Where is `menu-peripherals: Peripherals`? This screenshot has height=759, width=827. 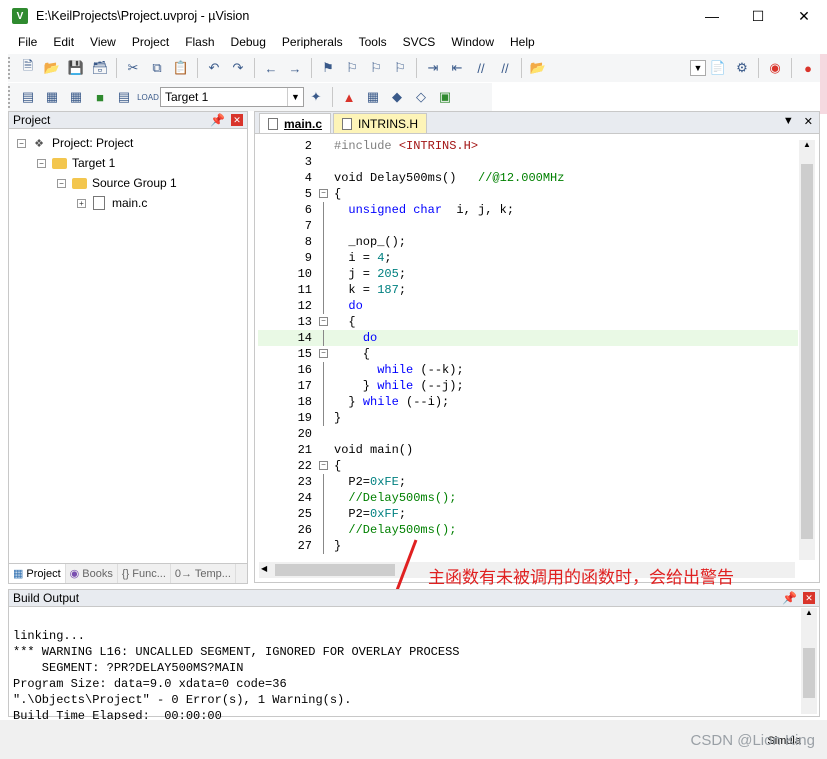
menu-peripherals: Peripherals is located at coordinates (312, 42).